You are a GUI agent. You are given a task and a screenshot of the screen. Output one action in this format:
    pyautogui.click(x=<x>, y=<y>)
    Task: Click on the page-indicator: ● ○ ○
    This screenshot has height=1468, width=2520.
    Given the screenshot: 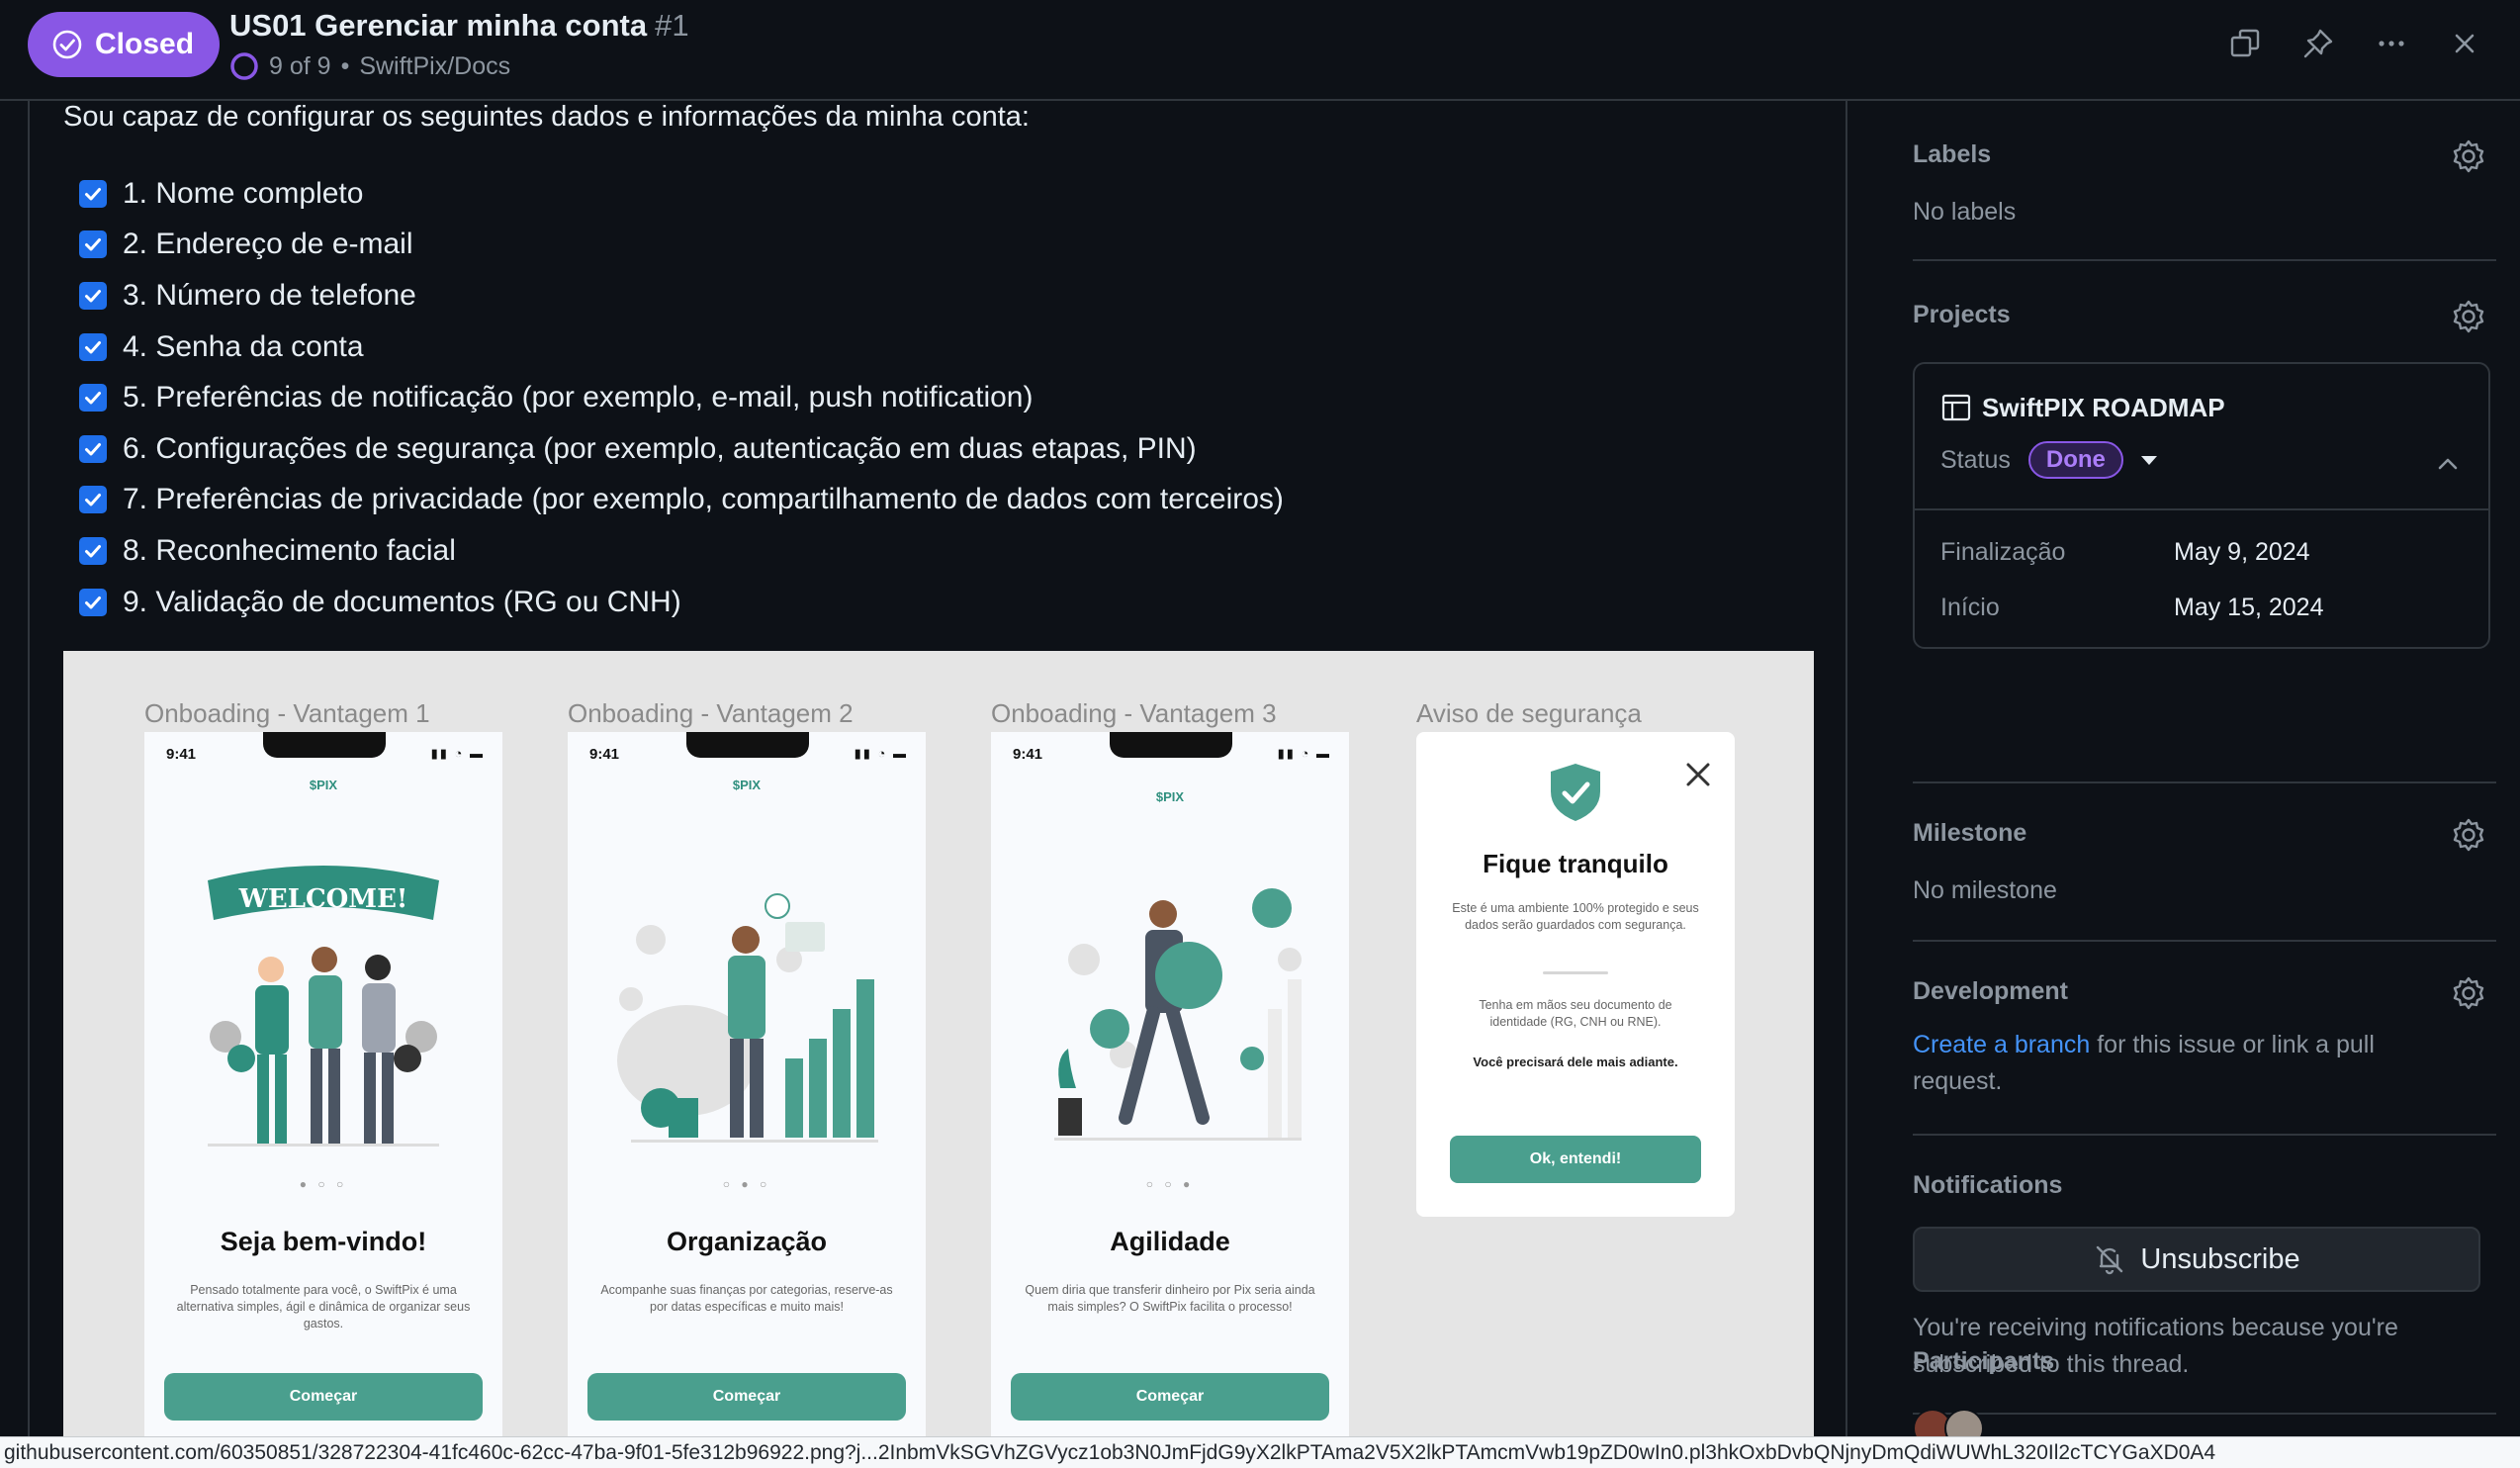 What is the action you would take?
    pyautogui.click(x=323, y=1184)
    